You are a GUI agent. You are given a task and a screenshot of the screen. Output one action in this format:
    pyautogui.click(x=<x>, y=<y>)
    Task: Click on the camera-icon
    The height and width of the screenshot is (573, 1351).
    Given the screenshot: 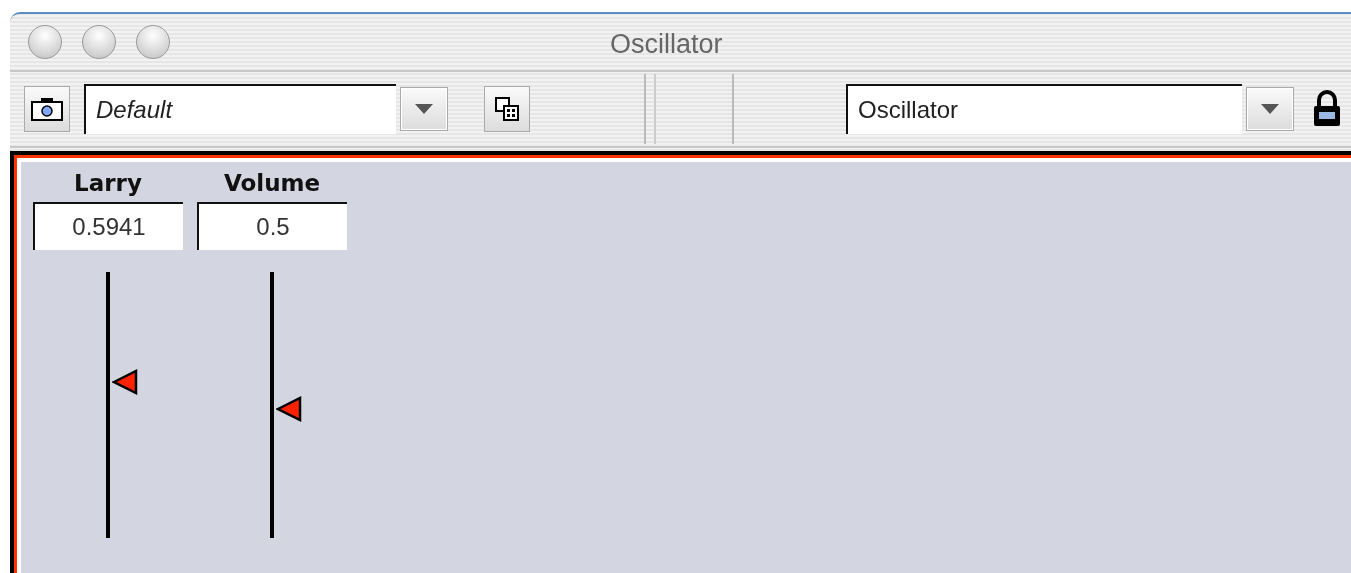 What is the action you would take?
    pyautogui.click(x=47, y=109)
    